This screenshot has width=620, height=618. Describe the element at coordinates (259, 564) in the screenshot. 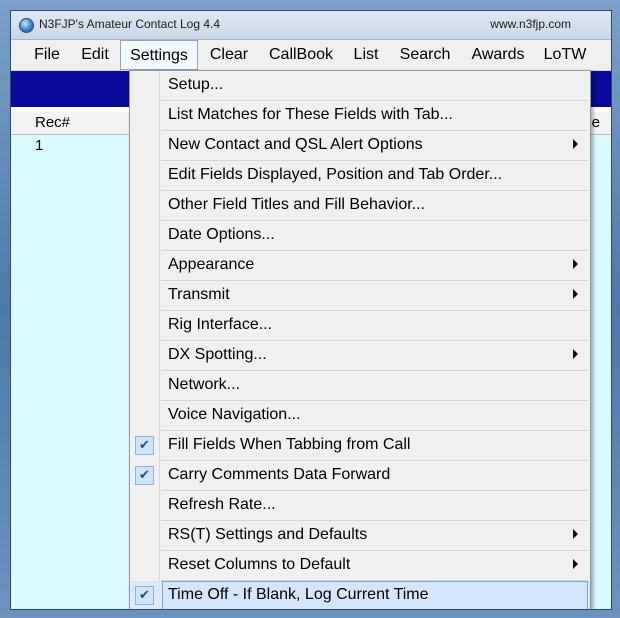

I see `menu-item-label: Reset Columns to Default` at that location.